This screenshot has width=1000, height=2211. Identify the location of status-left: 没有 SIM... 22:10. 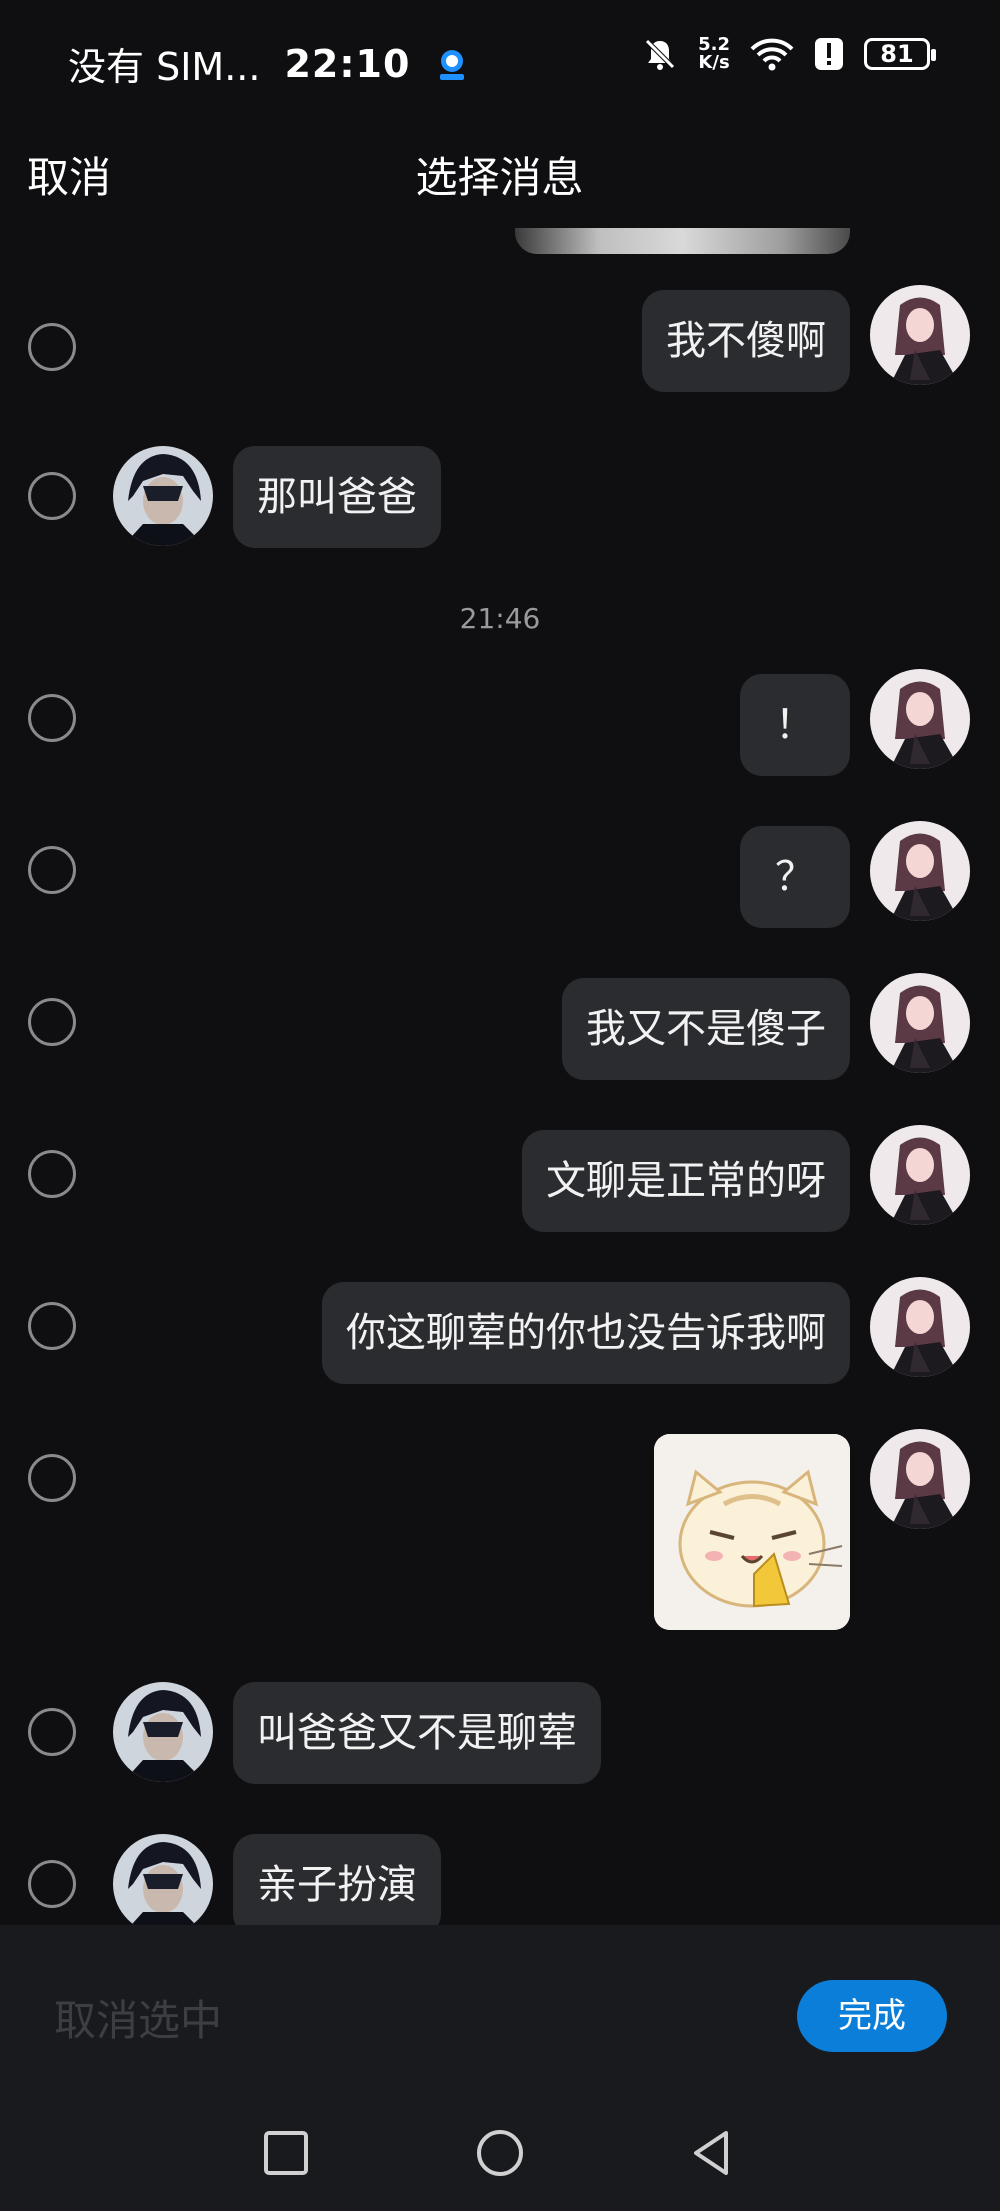
(269, 63).